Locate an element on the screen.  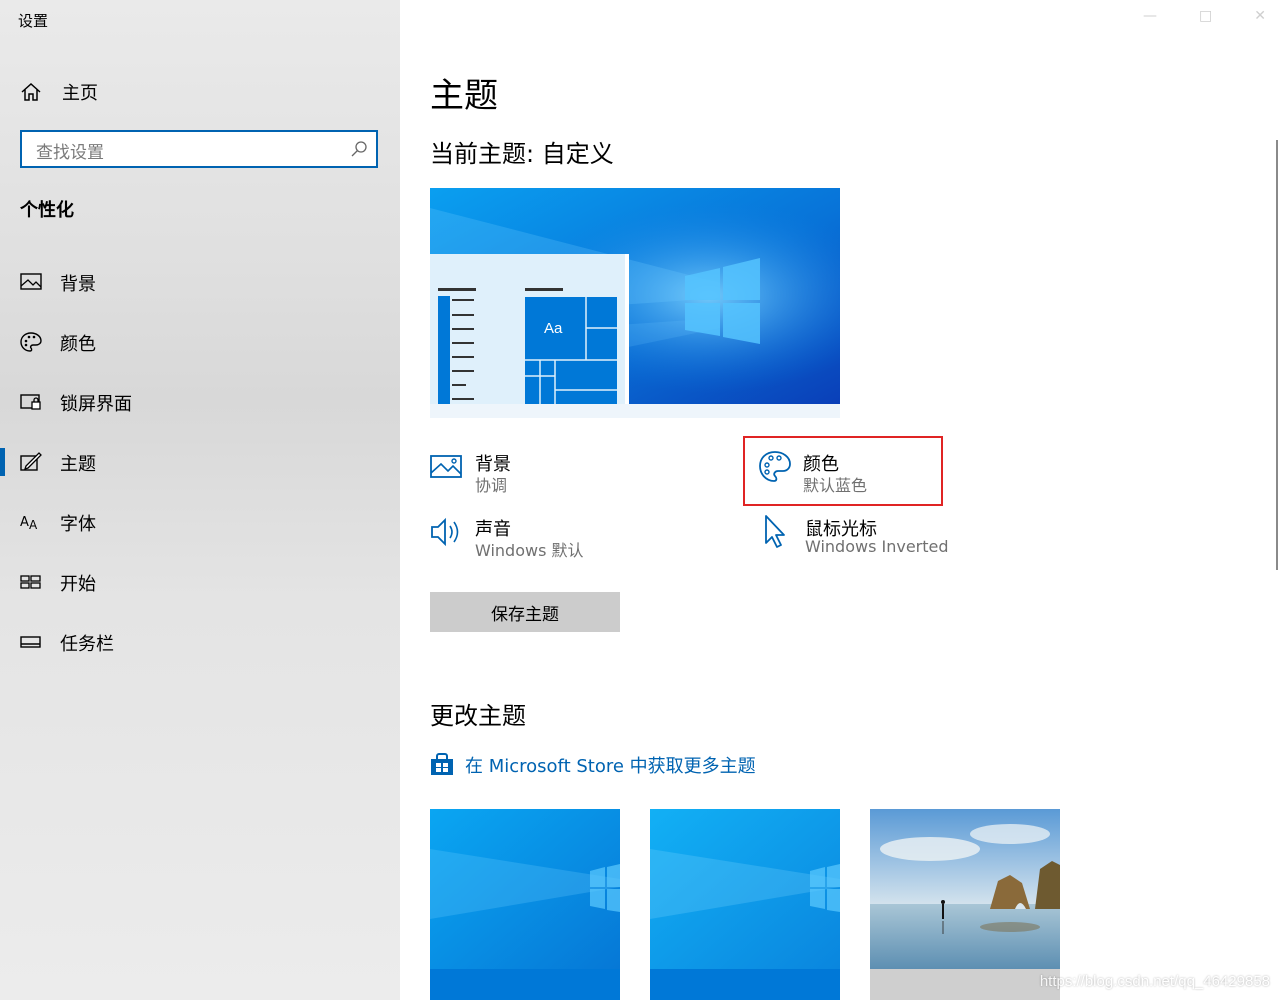
sidebar-item-label: 主题 is located at coordinates (78, 464).